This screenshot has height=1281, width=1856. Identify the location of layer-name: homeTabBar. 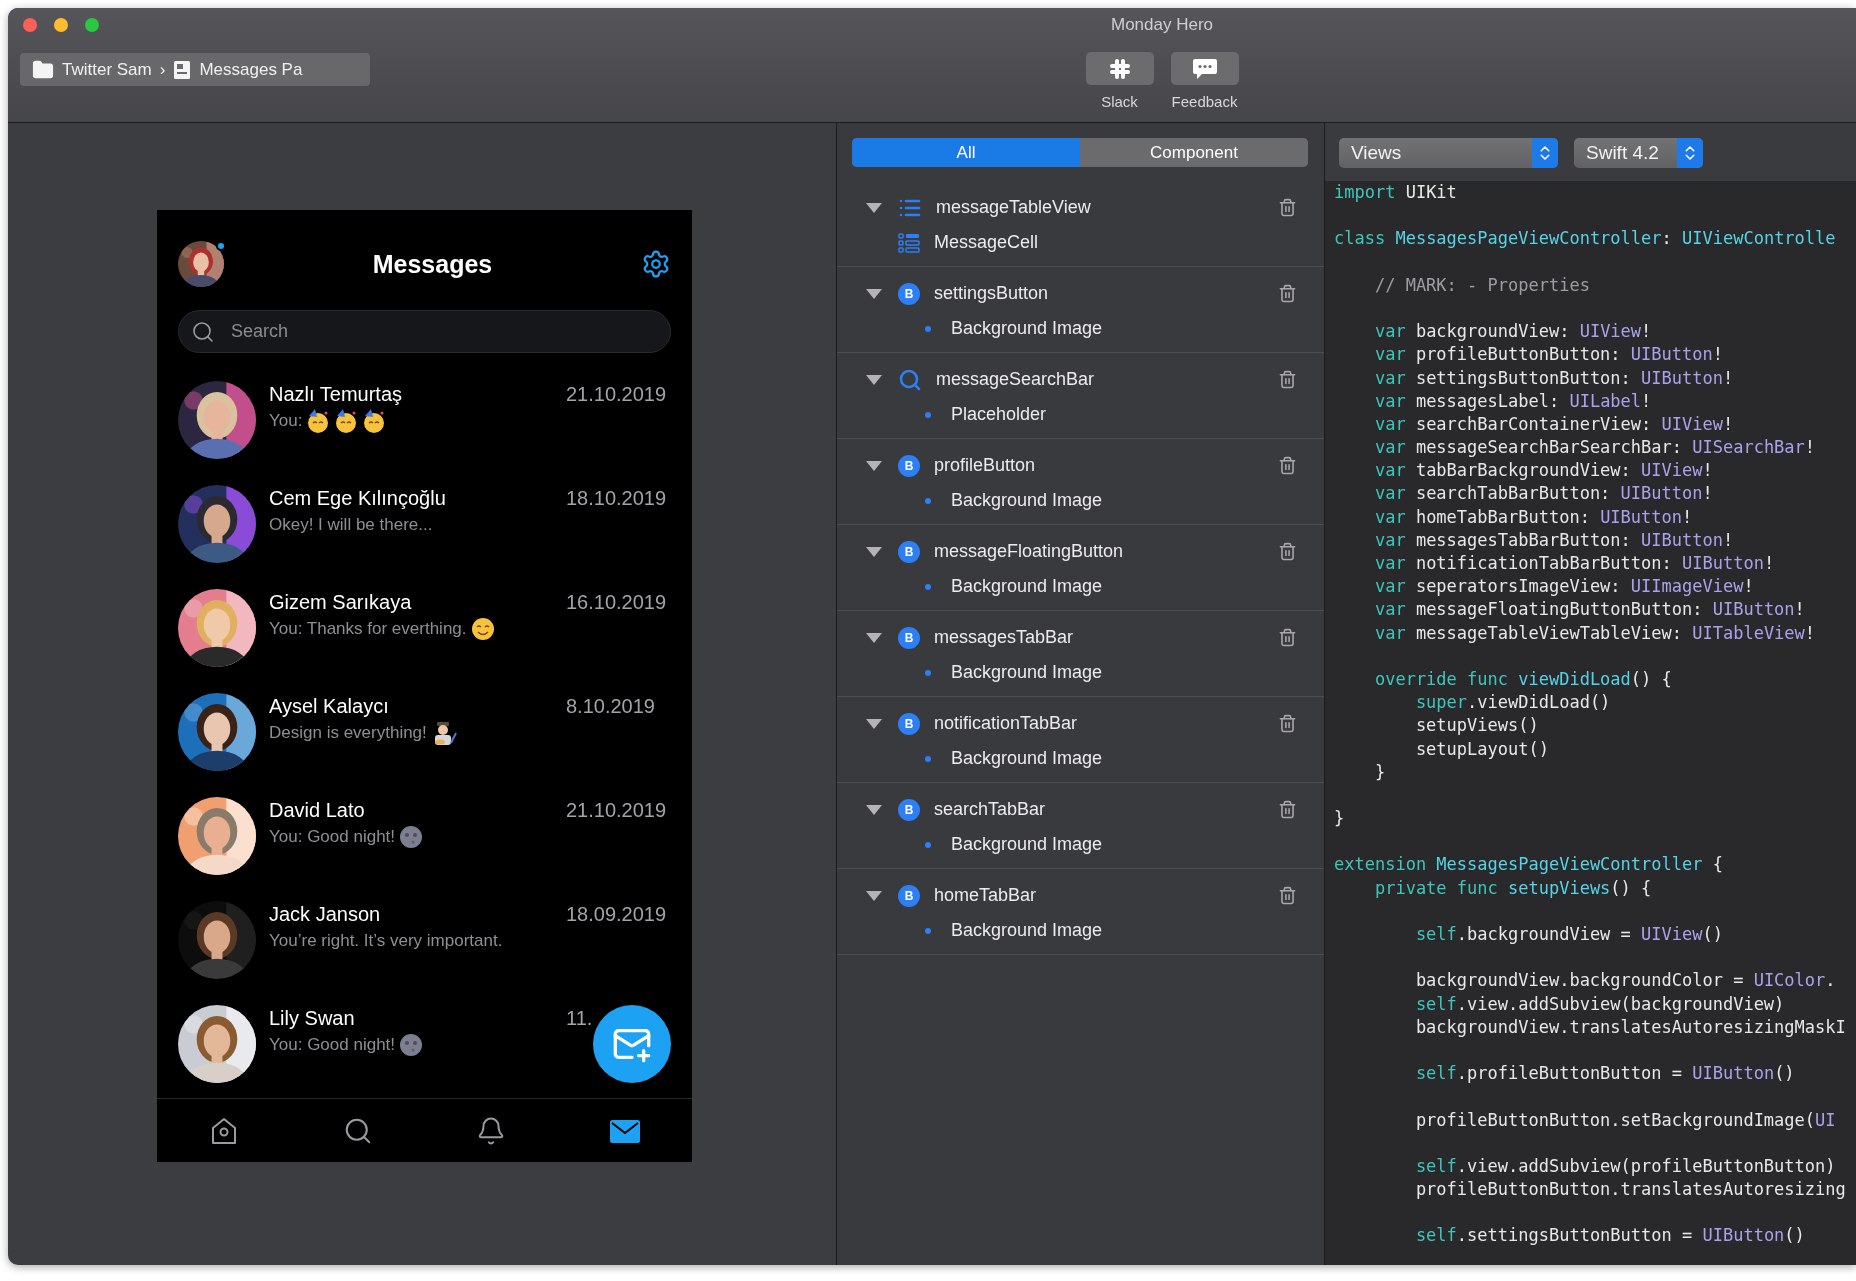
(985, 895).